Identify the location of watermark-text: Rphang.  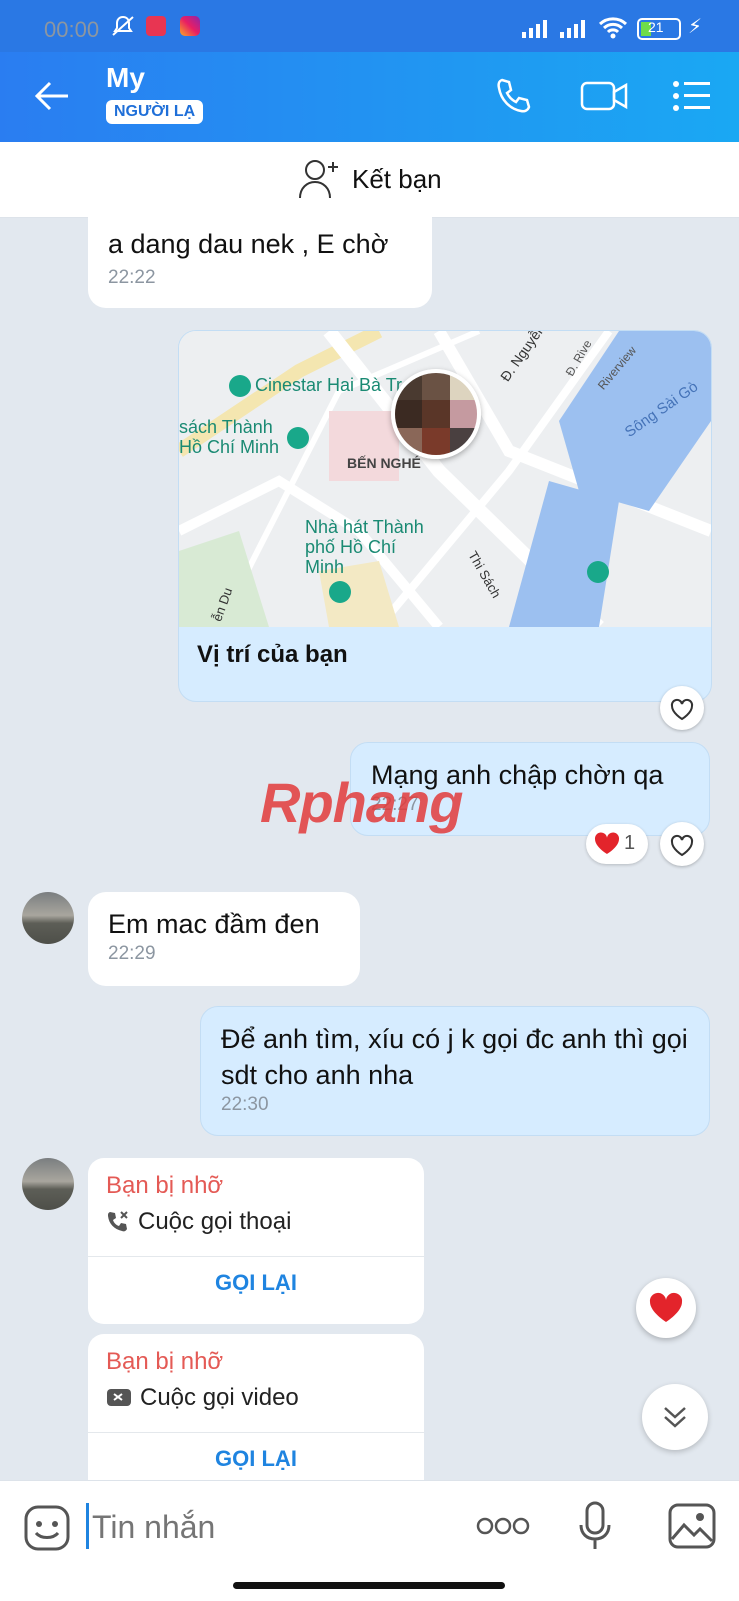
(361, 802).